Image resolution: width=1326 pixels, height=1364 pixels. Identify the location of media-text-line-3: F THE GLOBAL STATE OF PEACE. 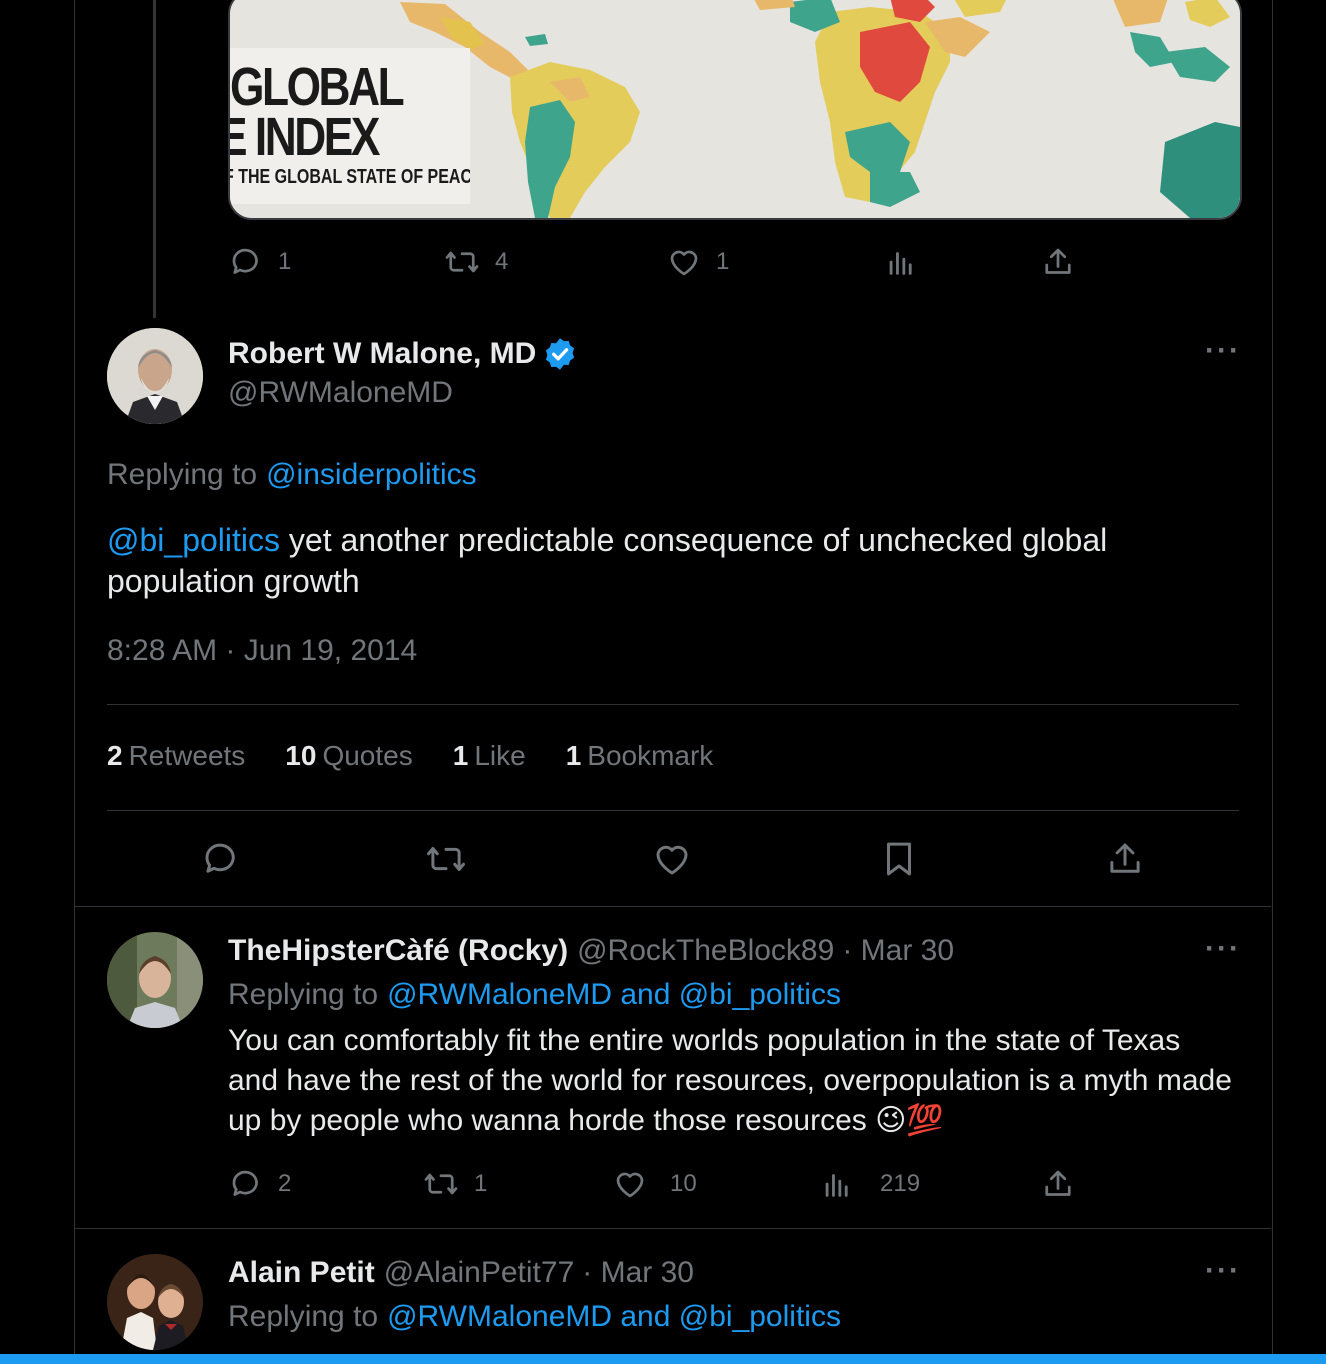
(350, 177).